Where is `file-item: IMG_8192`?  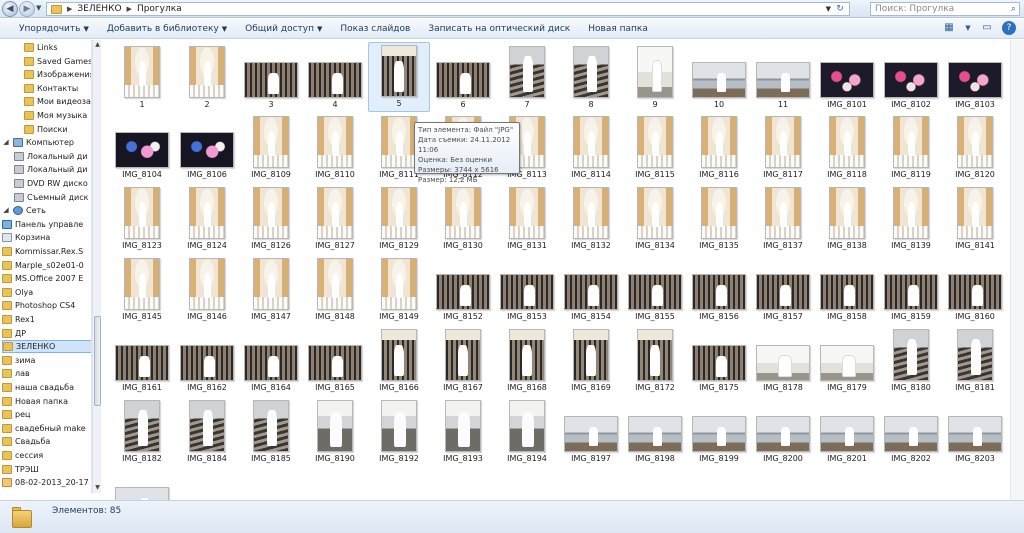 file-item: IMG_8192 is located at coordinates (399, 431).